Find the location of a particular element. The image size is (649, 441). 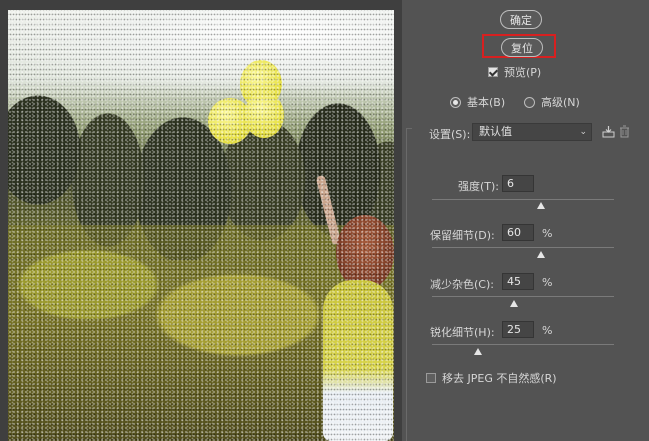

preserve-details-label: 保留细节(D): is located at coordinates (462, 235).